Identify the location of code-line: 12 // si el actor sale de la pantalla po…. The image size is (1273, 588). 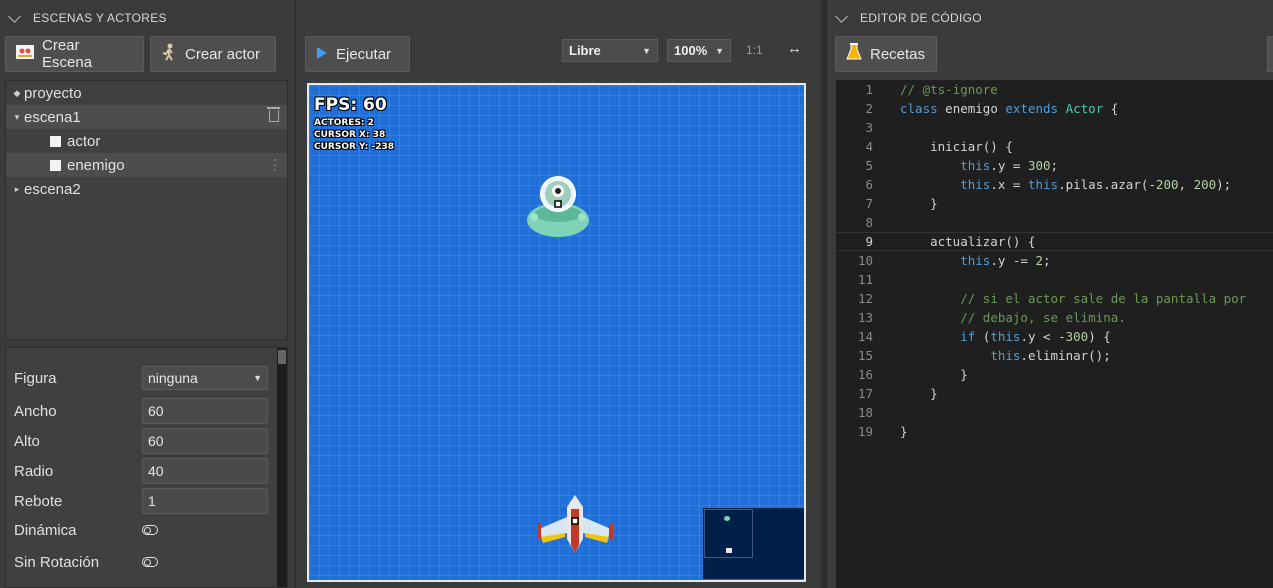
(1054, 298).